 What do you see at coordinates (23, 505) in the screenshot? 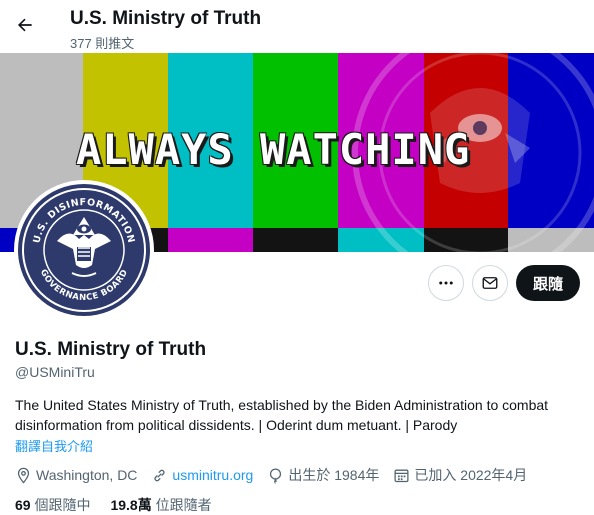
I see `following-count: 69` at bounding box center [23, 505].